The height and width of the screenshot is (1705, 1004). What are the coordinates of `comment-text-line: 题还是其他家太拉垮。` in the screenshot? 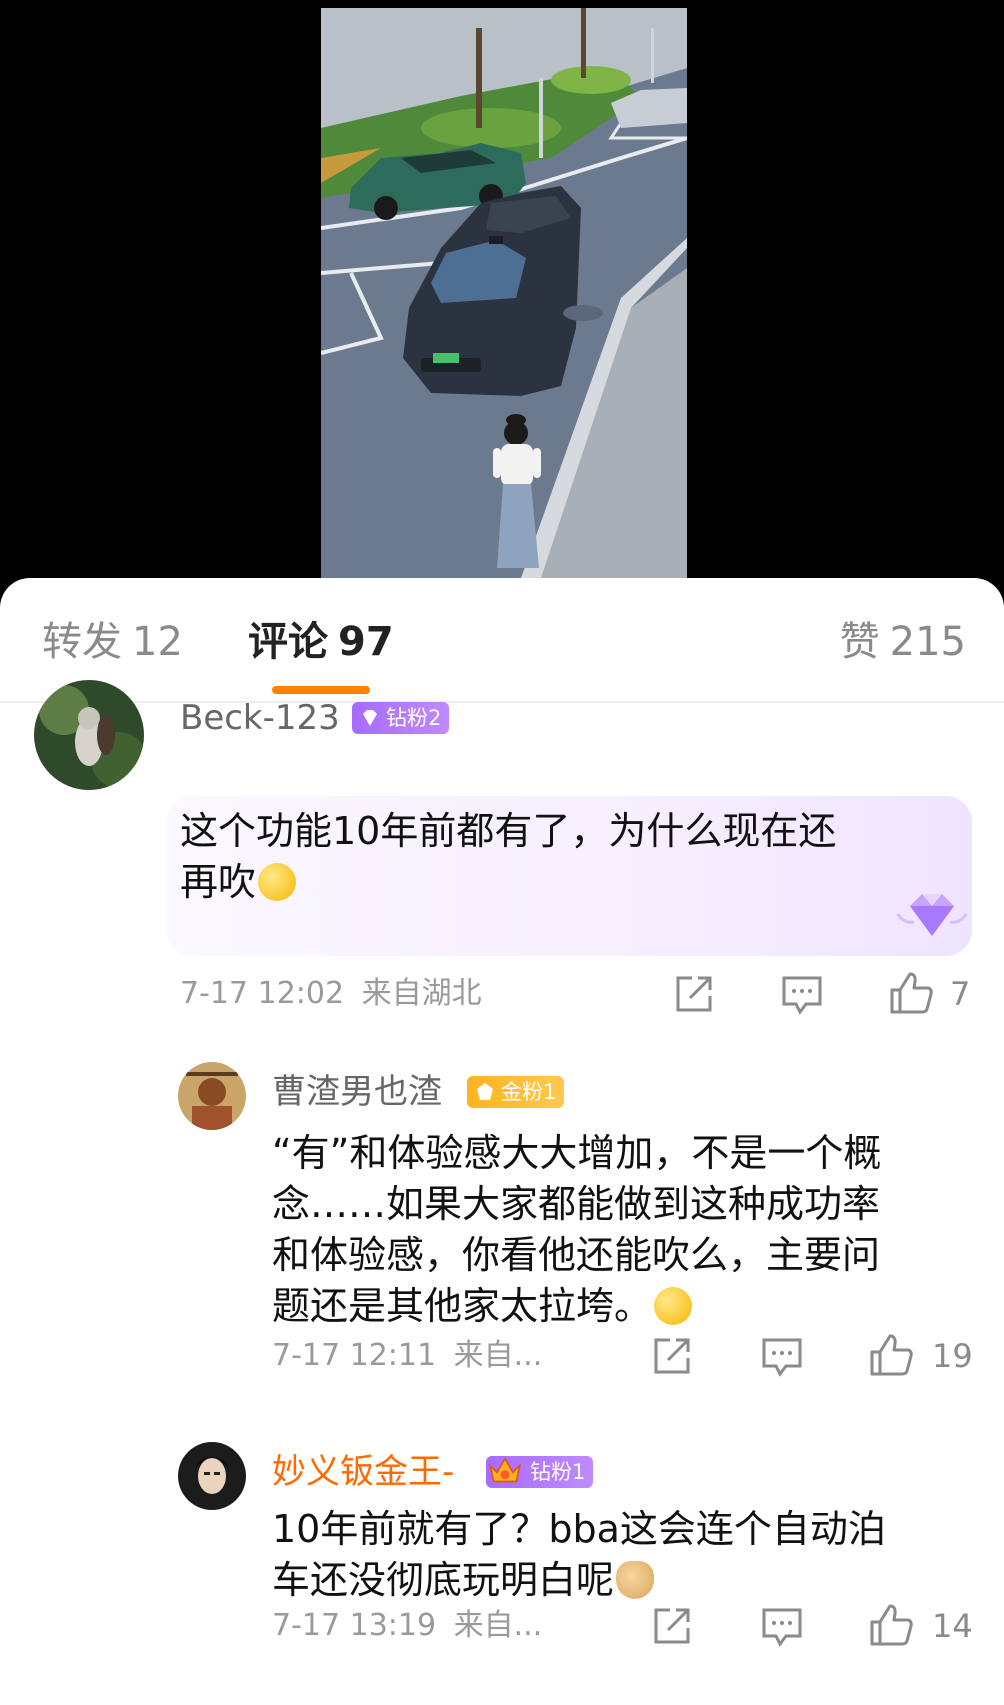 It's located at (462, 1306).